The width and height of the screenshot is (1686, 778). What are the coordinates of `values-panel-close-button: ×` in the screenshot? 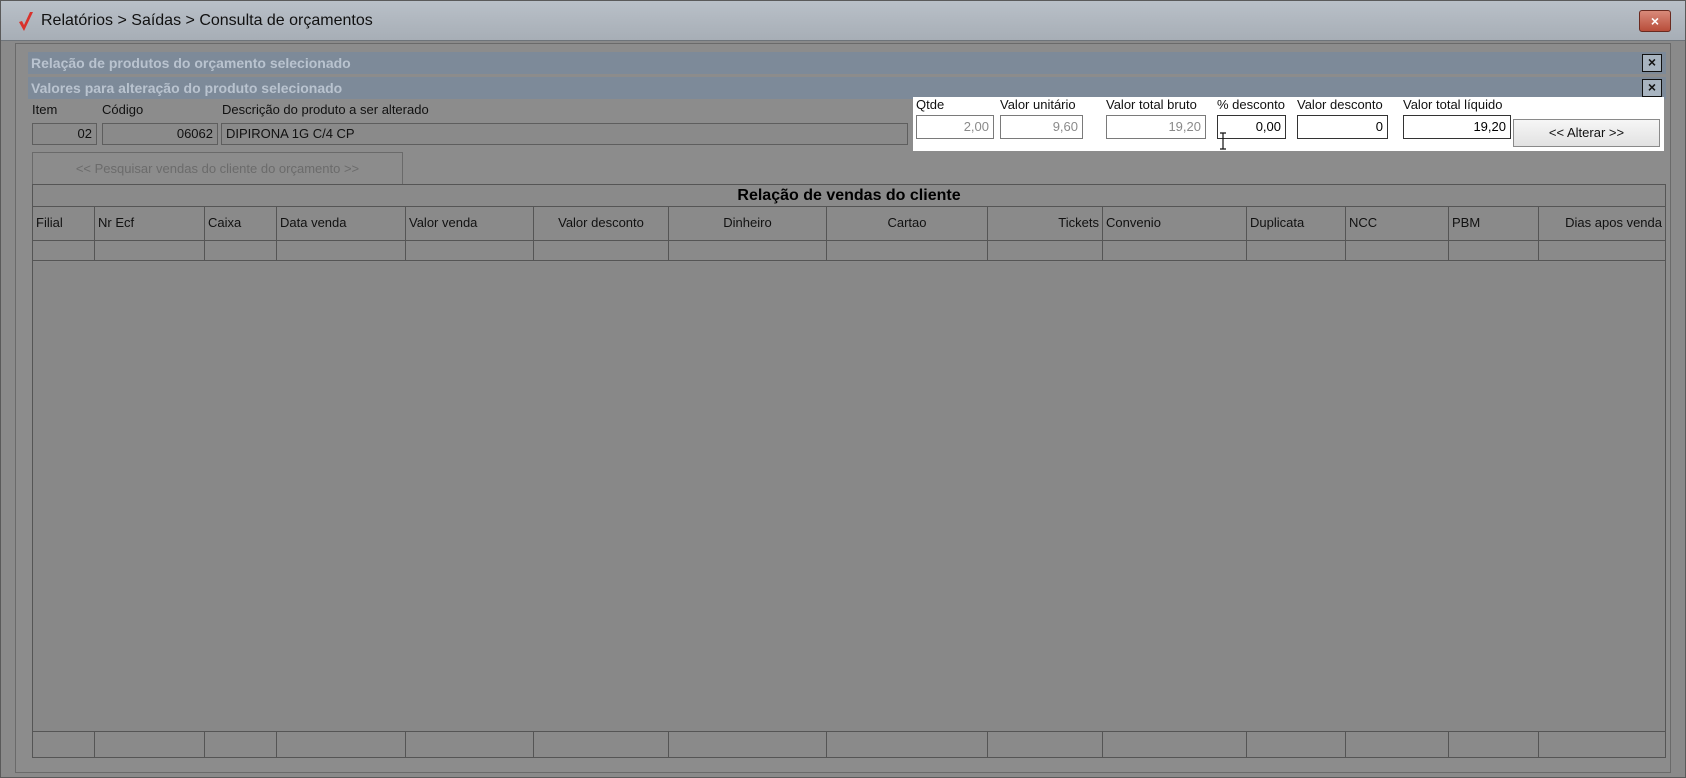 It's located at (1652, 88).